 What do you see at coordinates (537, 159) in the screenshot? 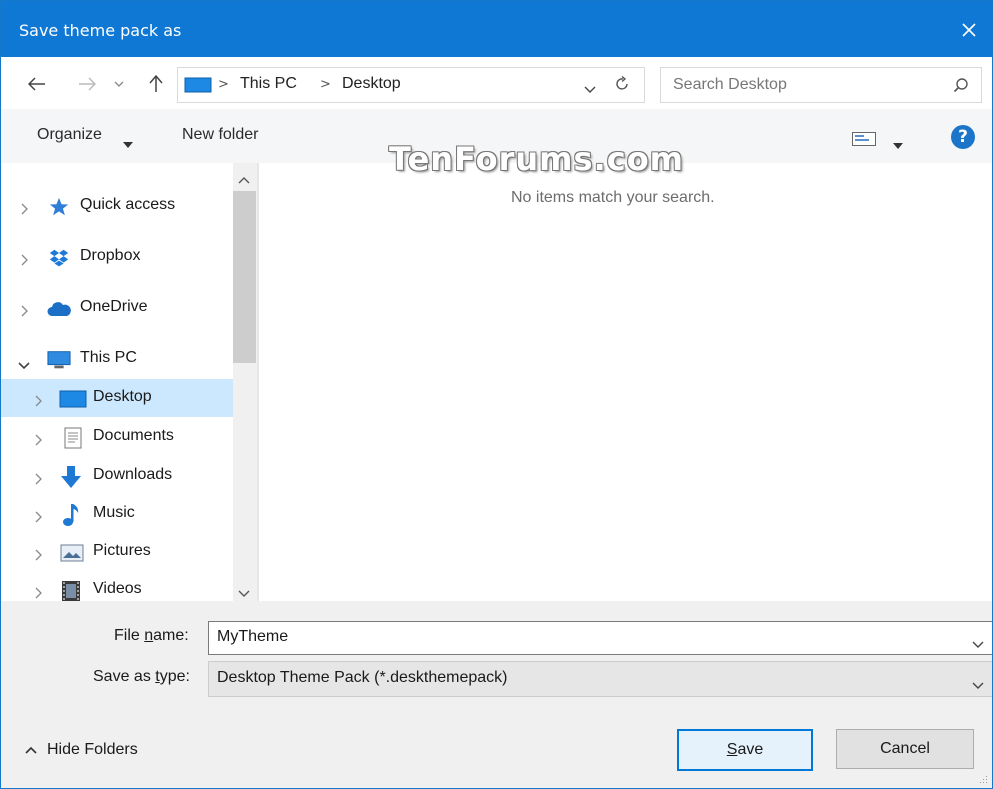
I see `watermark: TenForums.com` at bounding box center [537, 159].